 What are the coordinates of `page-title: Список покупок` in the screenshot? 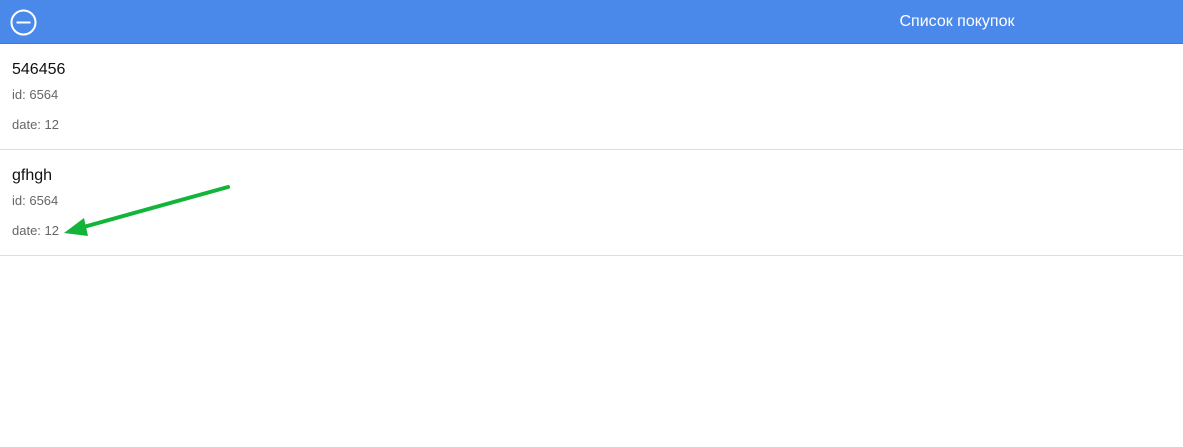 It's located at (957, 21).